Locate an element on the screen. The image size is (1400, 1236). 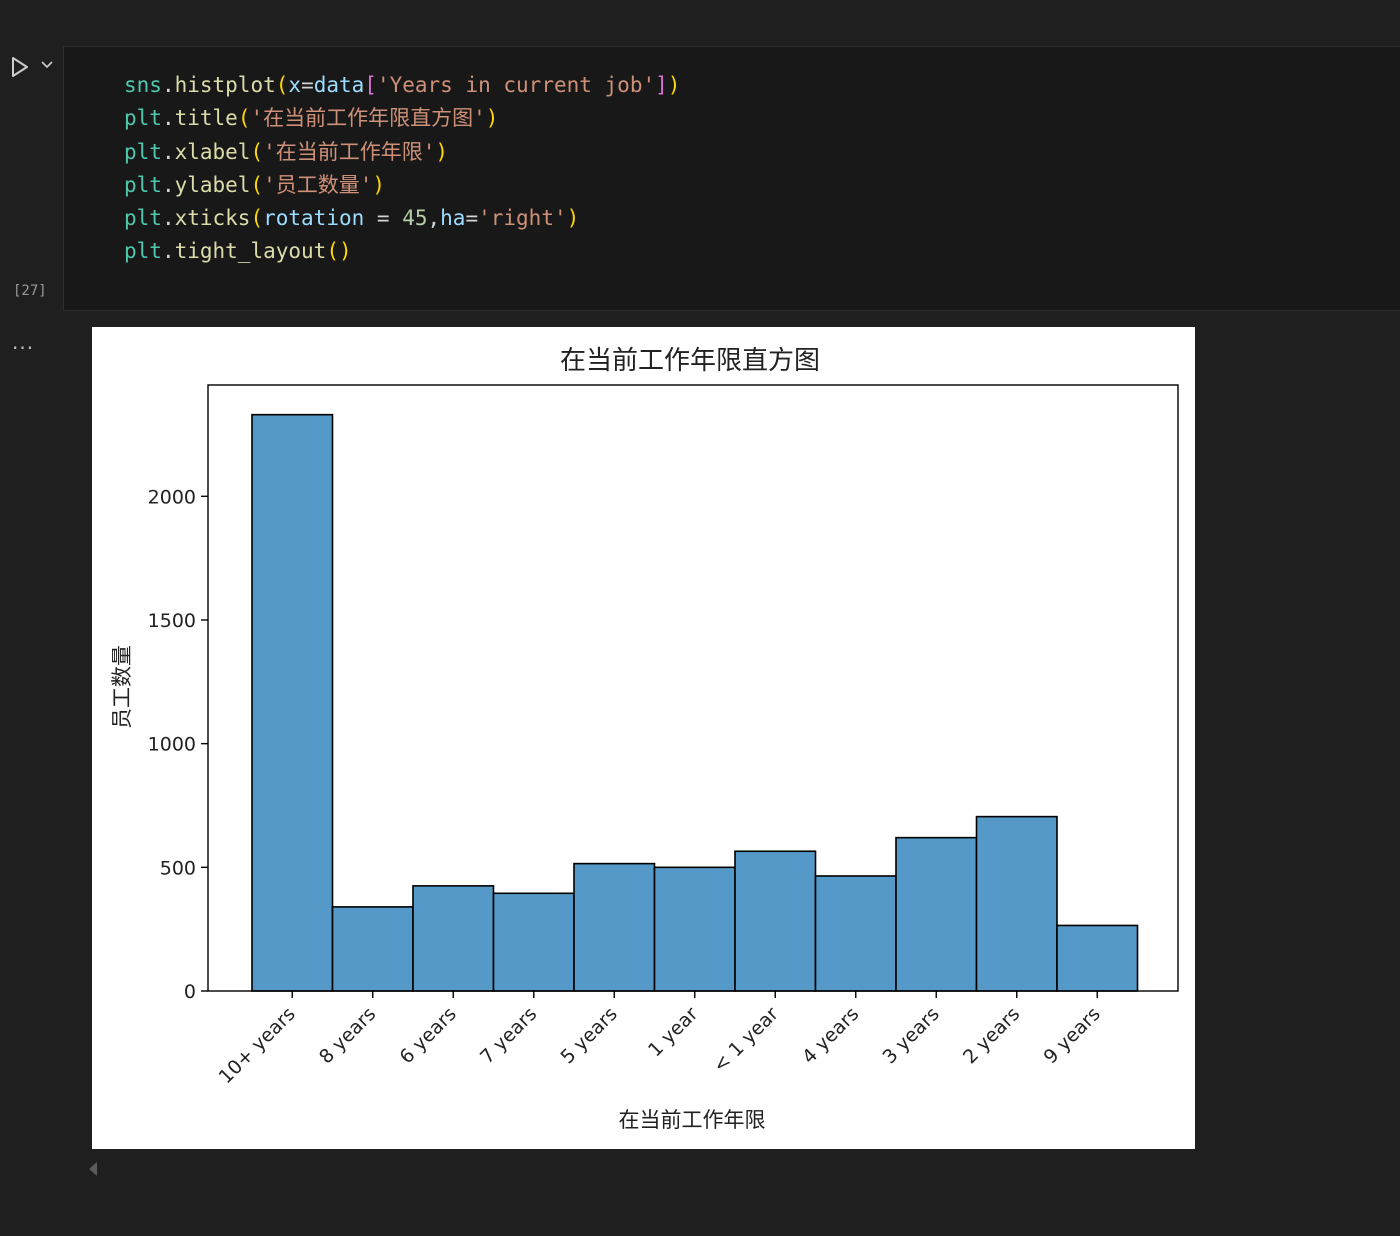
run-cell-button is located at coordinates (20, 67).